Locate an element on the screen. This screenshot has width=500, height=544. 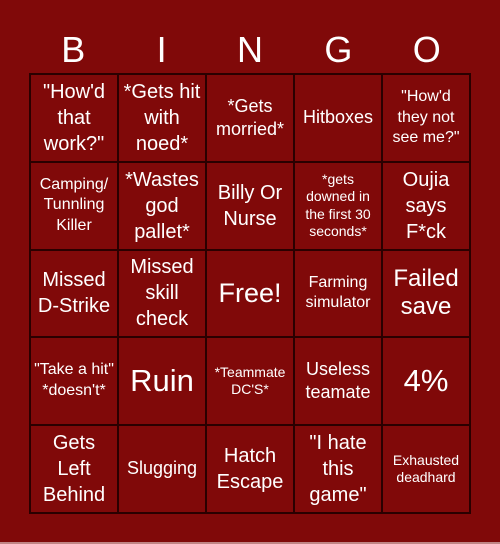
bingo-cell: Camping/ Tunnling Killer is located at coordinates (74, 205).